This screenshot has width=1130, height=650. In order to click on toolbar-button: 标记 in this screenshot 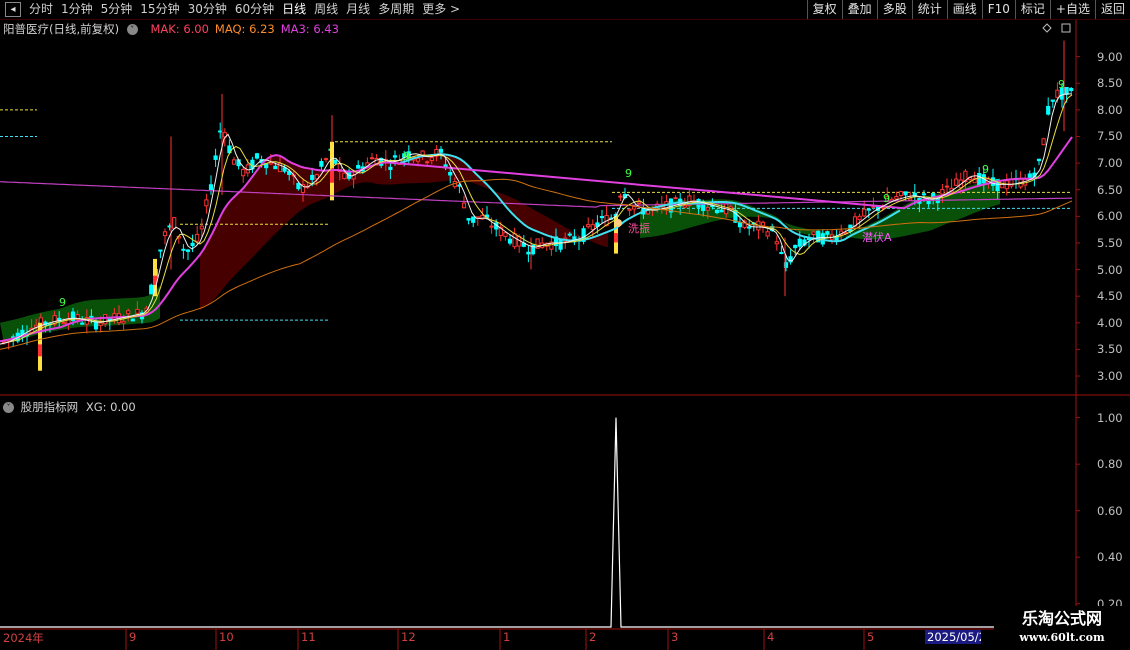, I will do `click(1032, 9)`.